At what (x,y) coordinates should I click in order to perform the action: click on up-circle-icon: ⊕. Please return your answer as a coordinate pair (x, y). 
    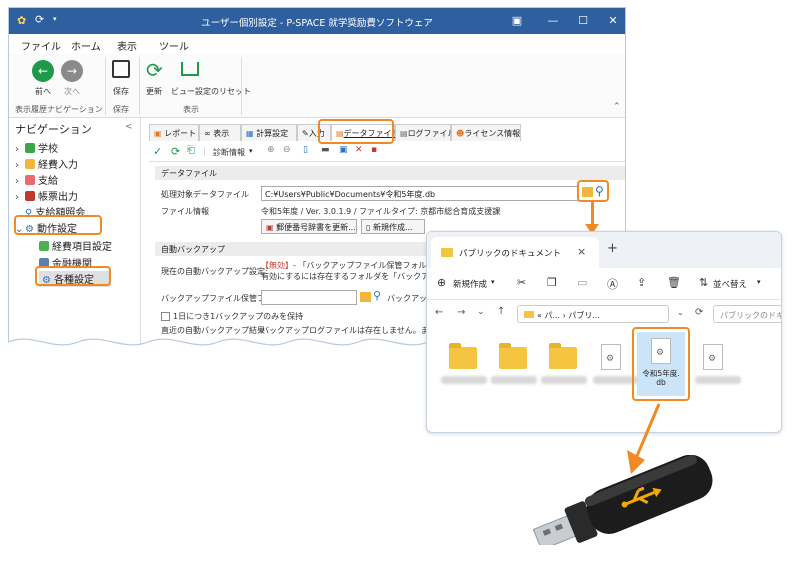
    Looking at the image, I should click on (271, 150).